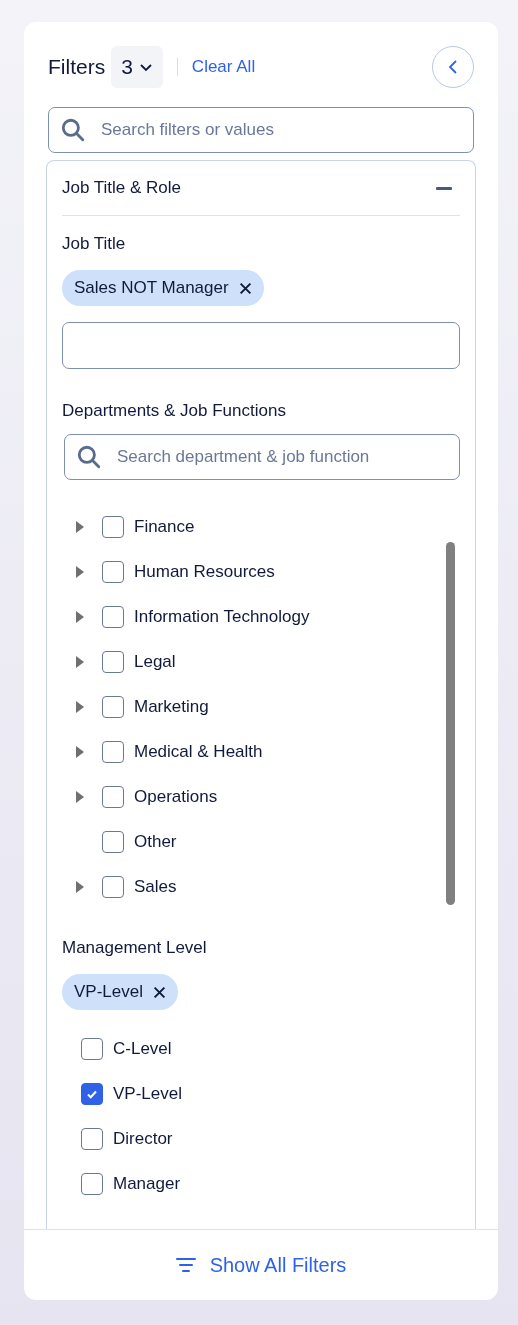 This screenshot has width=518, height=1325. I want to click on option-label: VP-Level, so click(147, 1093).